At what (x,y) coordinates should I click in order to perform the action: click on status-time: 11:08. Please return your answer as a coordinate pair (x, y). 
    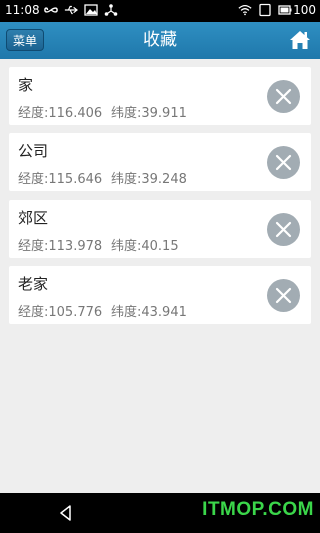
    Looking at the image, I should click on (22, 10).